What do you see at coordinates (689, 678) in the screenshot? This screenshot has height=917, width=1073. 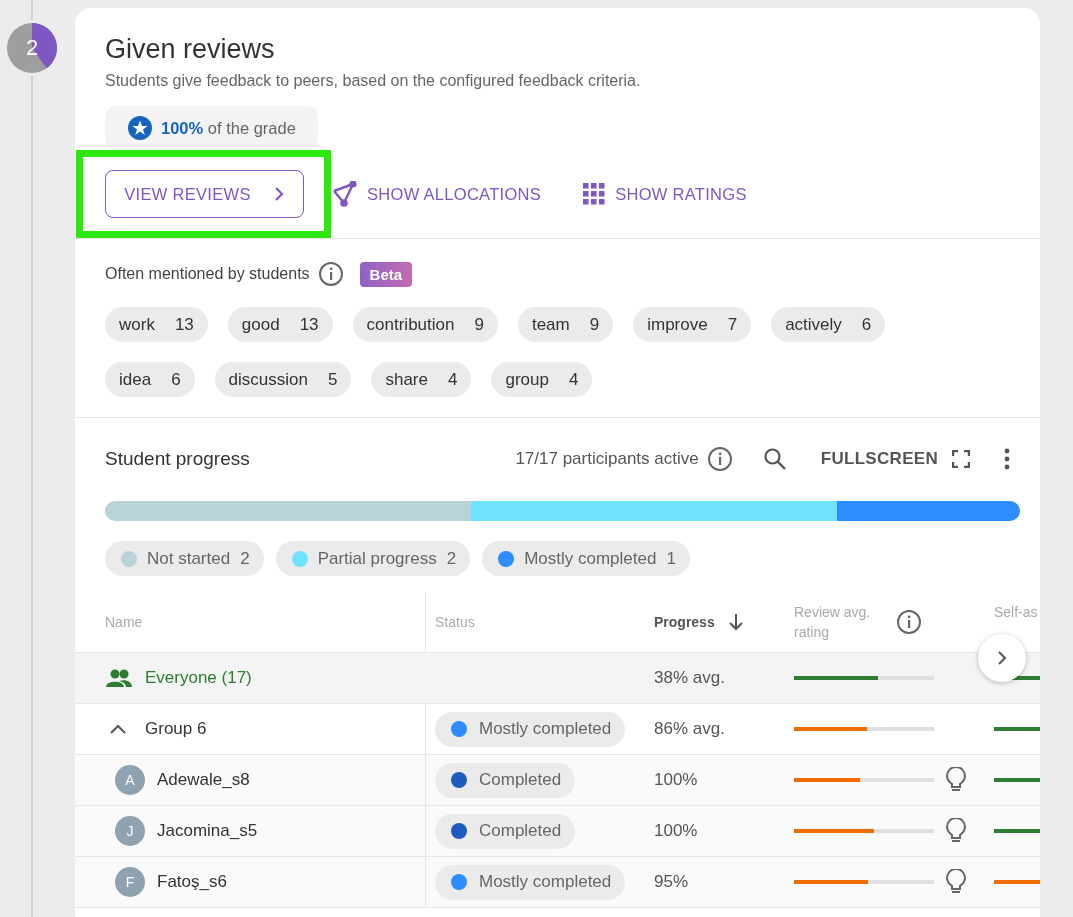 I see `table-cell: 38% avg.` at bounding box center [689, 678].